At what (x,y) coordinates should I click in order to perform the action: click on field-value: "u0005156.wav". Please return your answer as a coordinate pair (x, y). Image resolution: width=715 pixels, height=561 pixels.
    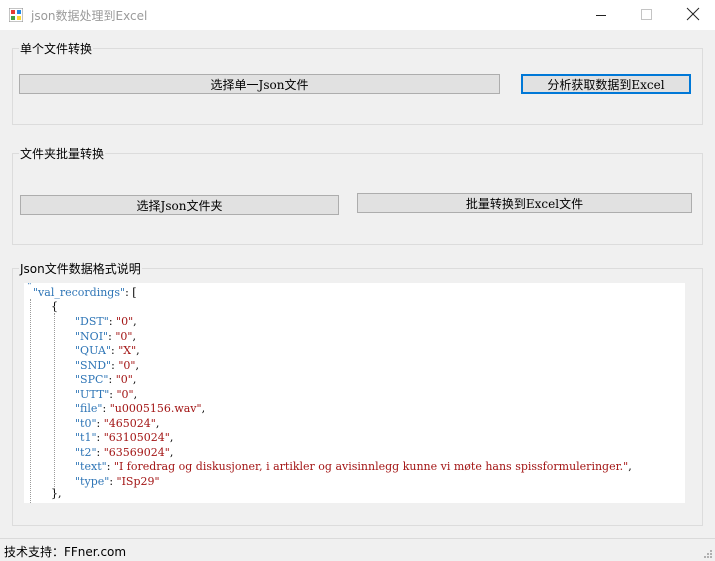
    Looking at the image, I should click on (155, 408).